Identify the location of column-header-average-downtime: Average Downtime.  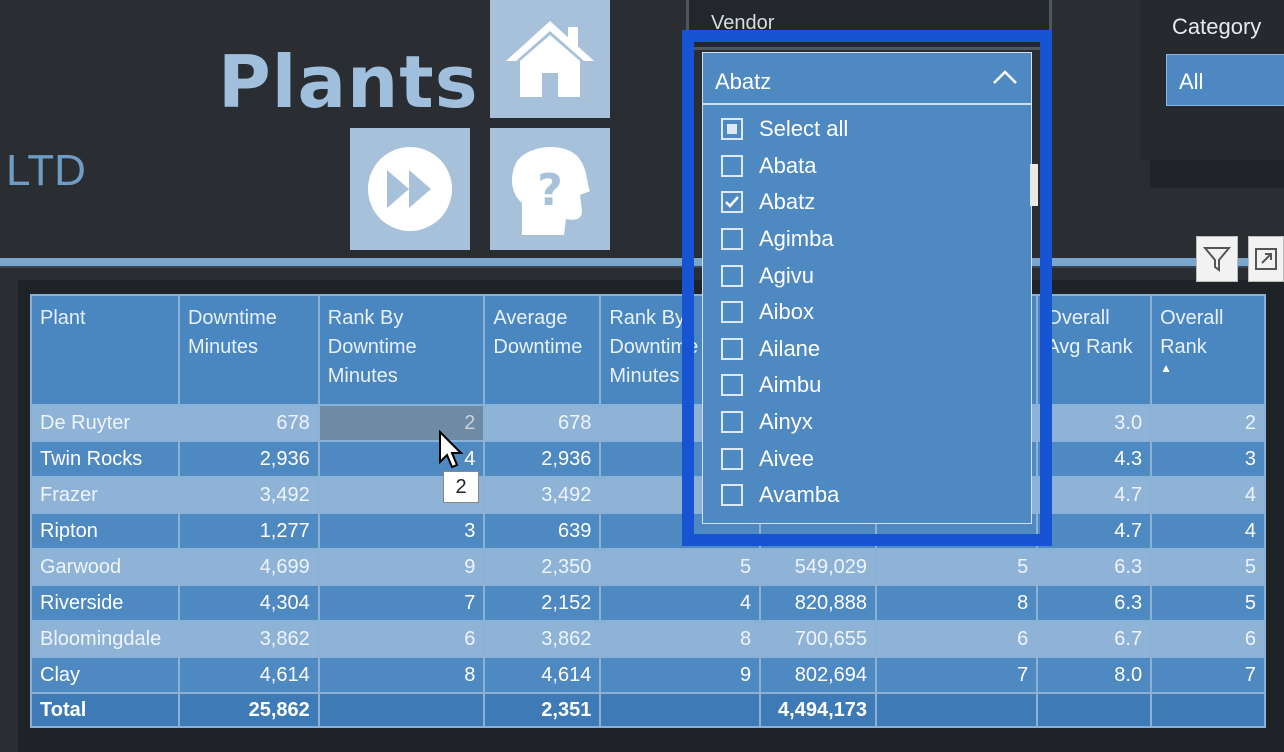
(542, 350).